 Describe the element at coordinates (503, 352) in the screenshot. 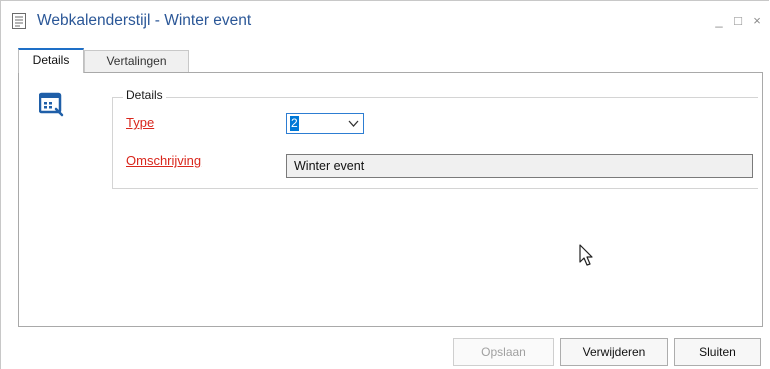

I see `save-button: Opslaan` at that location.